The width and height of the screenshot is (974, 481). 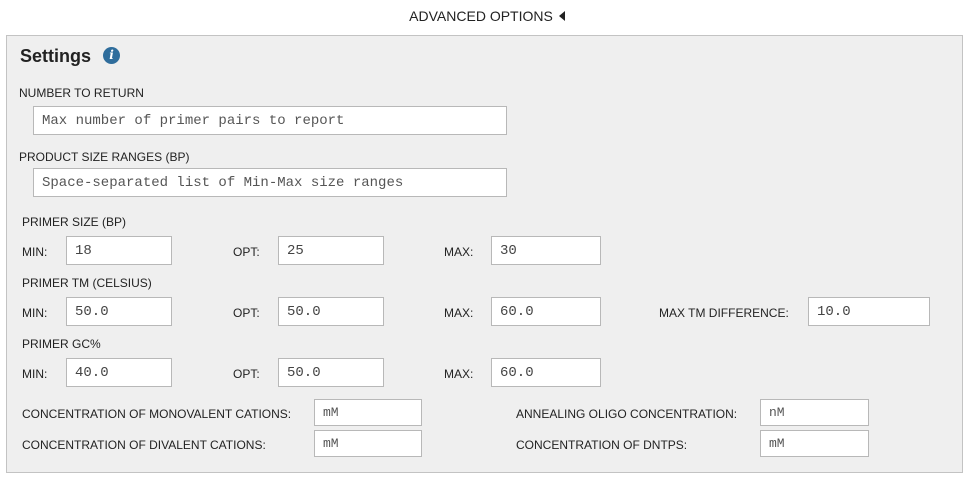 I want to click on settings-title: Settings, so click(x=56, y=56).